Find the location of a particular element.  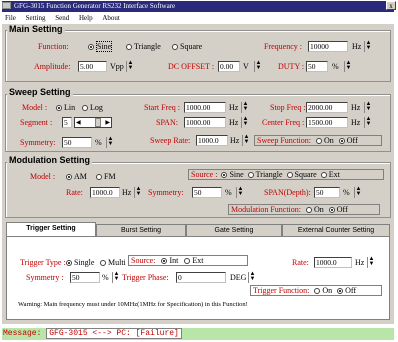

menu-help: Help is located at coordinates (86, 18).